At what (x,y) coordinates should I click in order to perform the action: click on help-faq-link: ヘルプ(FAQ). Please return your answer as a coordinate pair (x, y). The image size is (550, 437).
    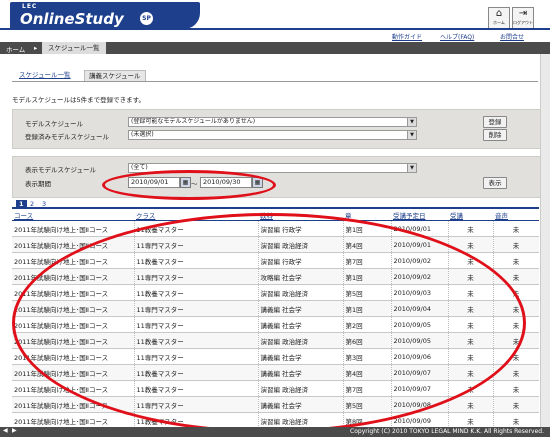
    Looking at the image, I should click on (457, 36).